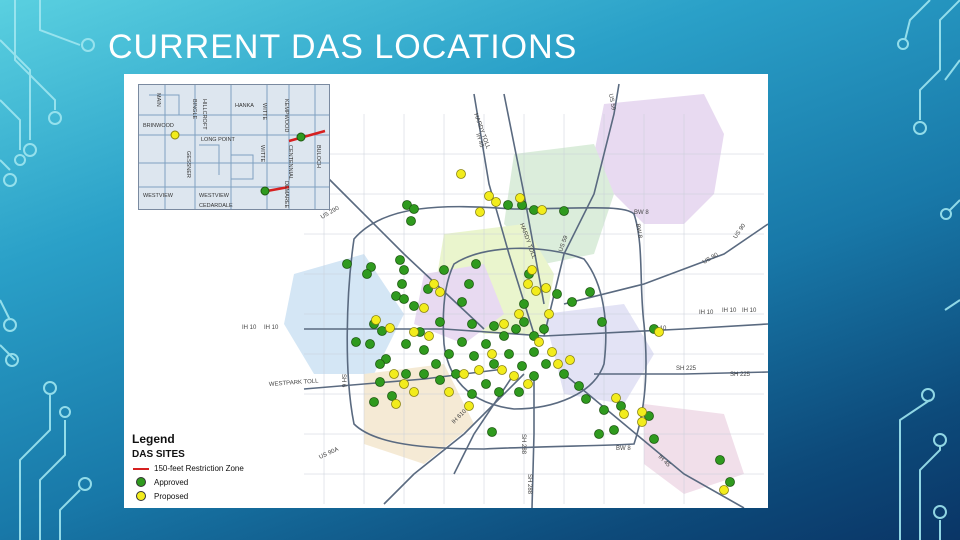  I want to click on legend-label: Approved, so click(171, 482).